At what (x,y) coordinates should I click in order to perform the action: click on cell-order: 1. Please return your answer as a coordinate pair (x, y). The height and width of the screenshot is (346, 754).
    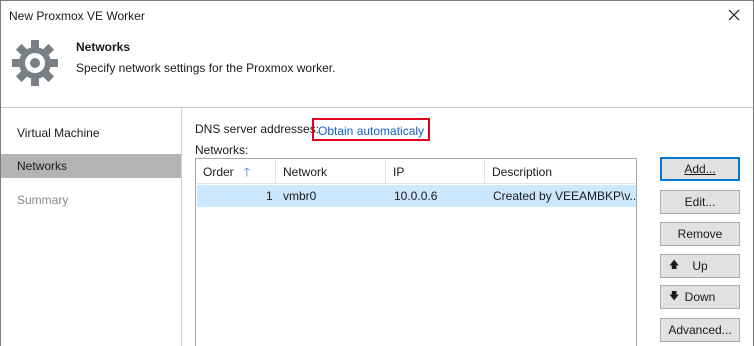
    Looking at the image, I should click on (269, 196).